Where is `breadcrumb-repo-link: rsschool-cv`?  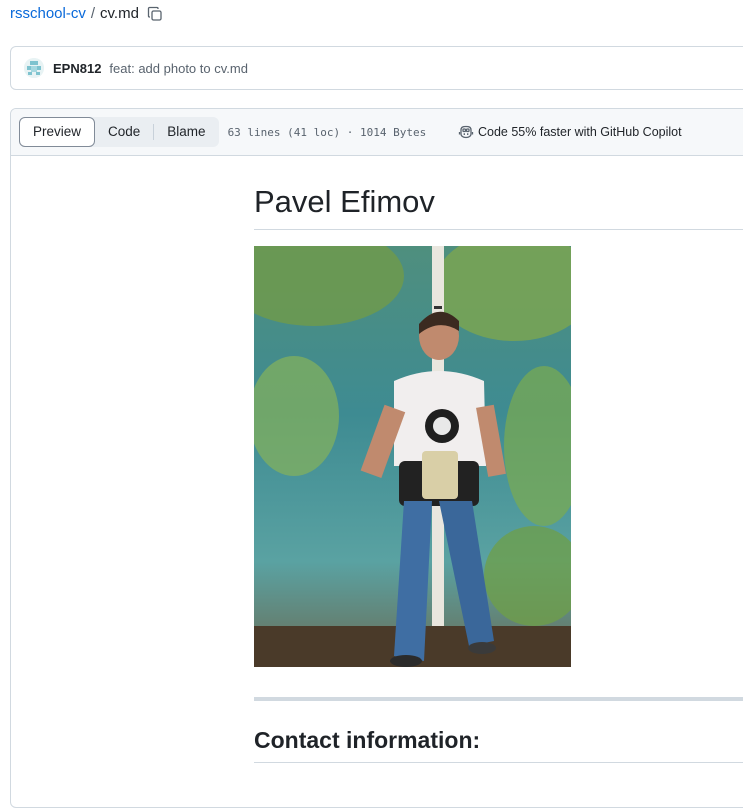 breadcrumb-repo-link: rsschool-cv is located at coordinates (48, 13).